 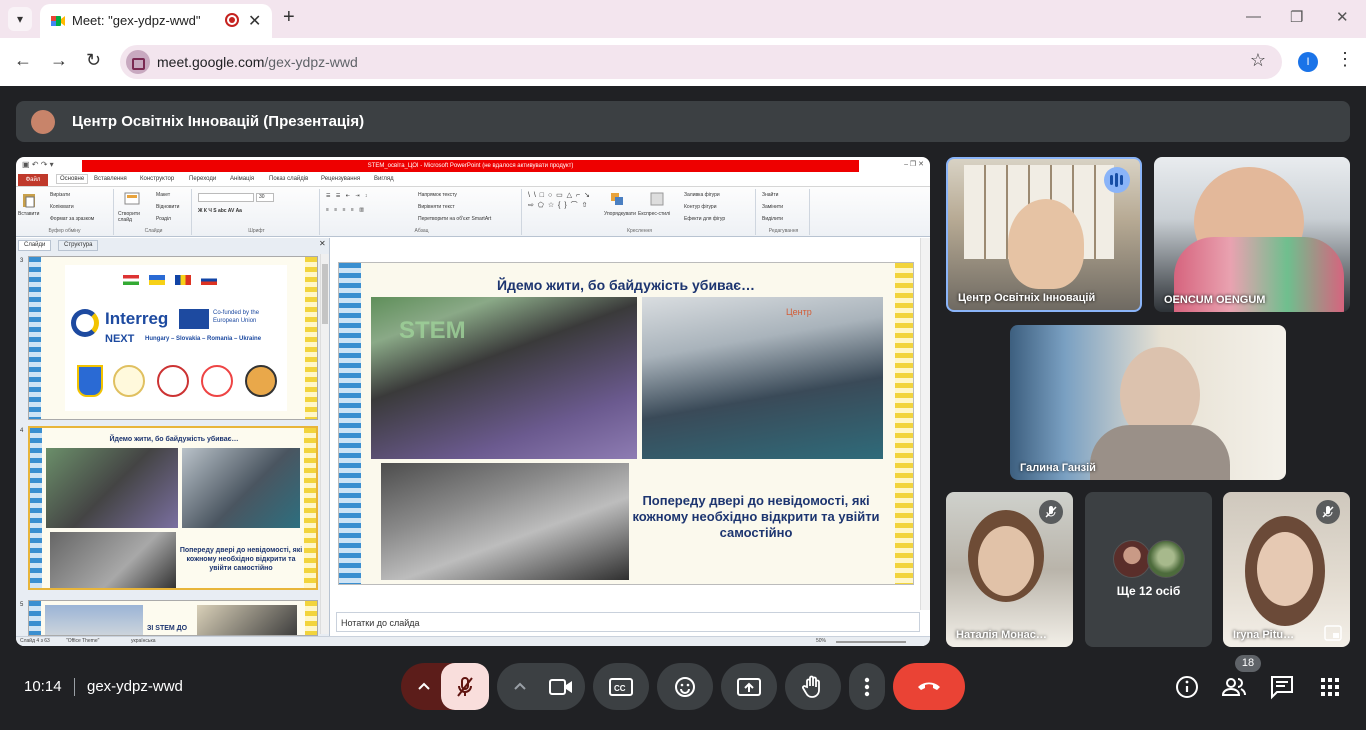 I want to click on find-label: Знайти, so click(x=770, y=195).